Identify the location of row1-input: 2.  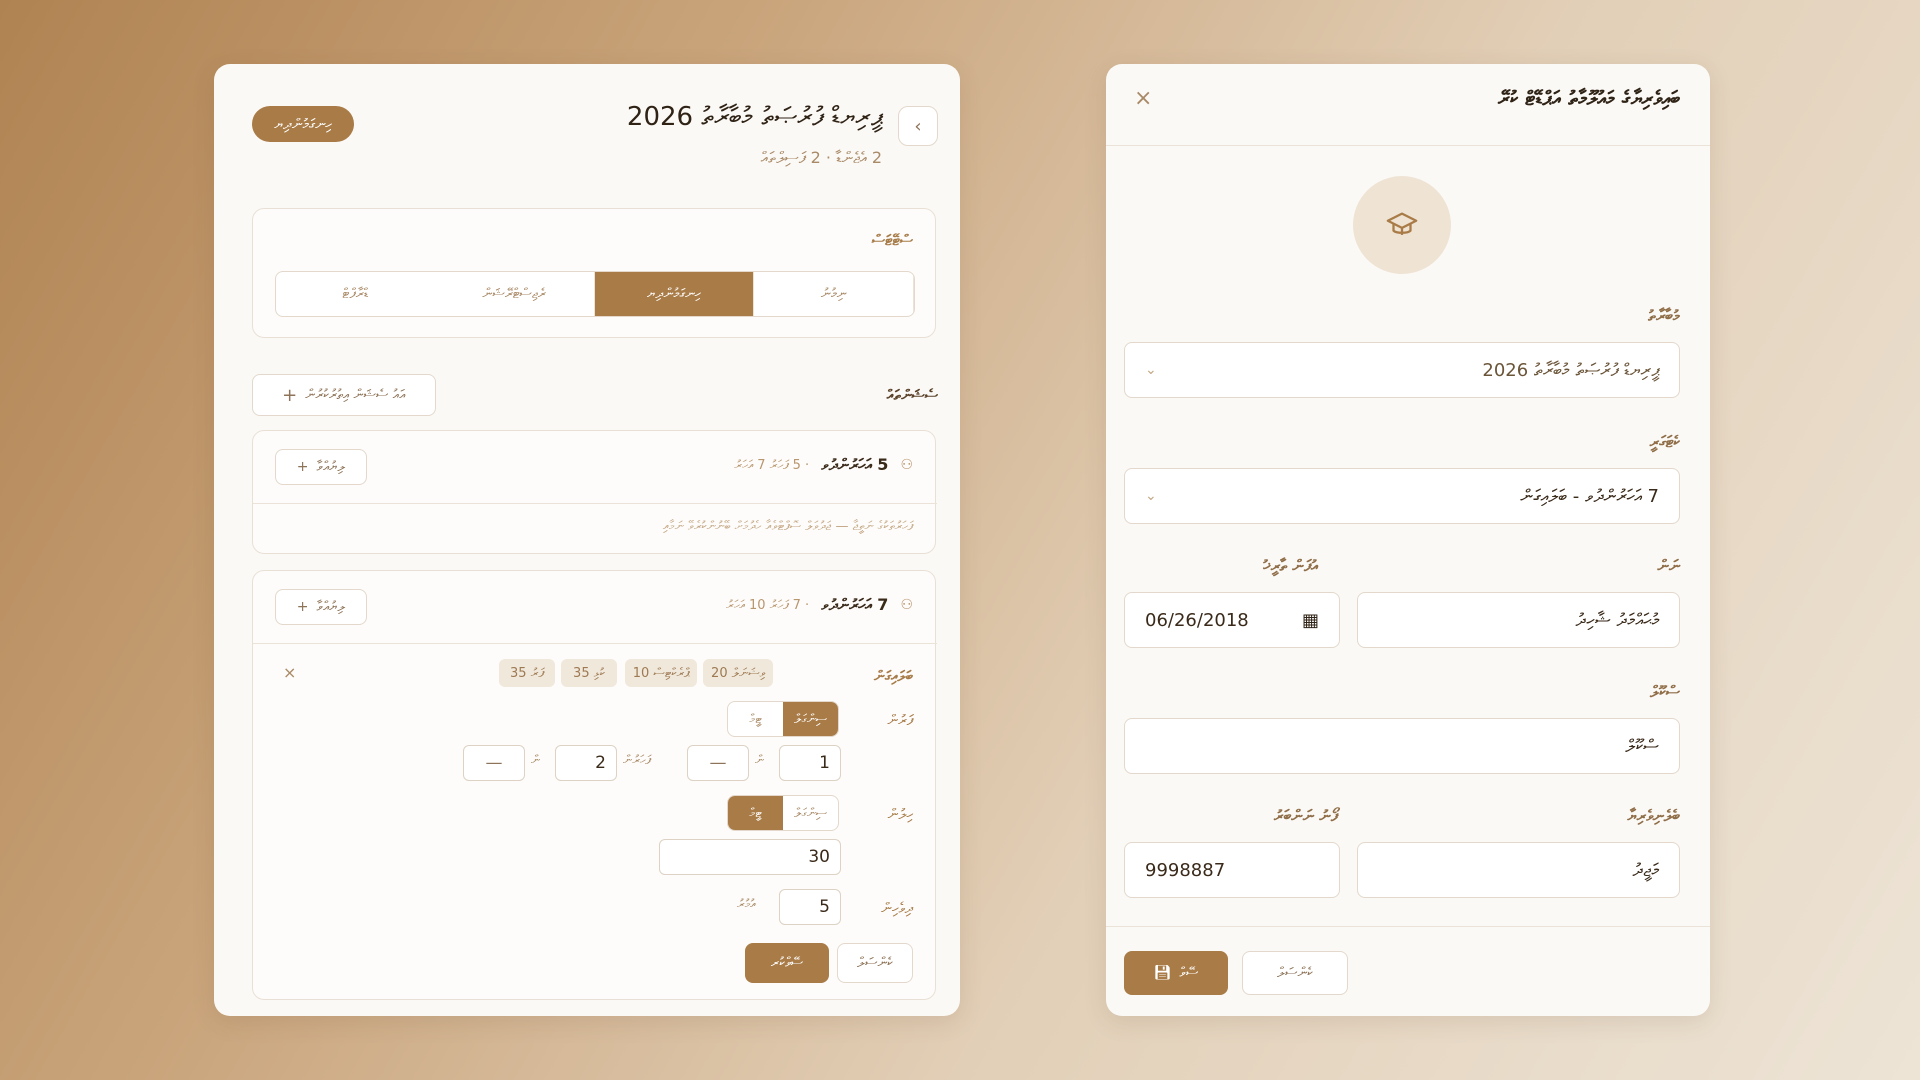
(586, 763).